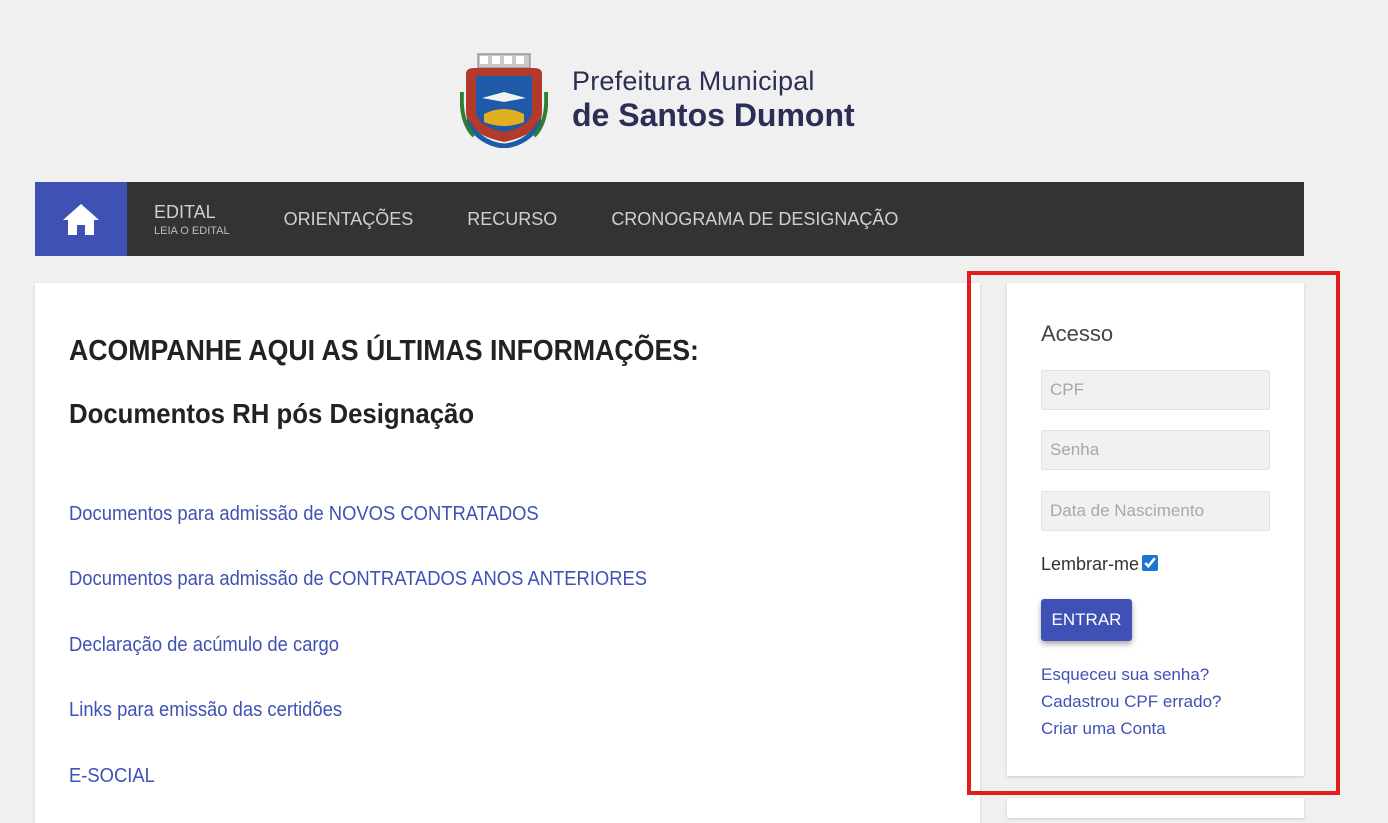  What do you see at coordinates (1125, 675) in the screenshot?
I see `forgot-password-link: Esqueceu sua senha?` at bounding box center [1125, 675].